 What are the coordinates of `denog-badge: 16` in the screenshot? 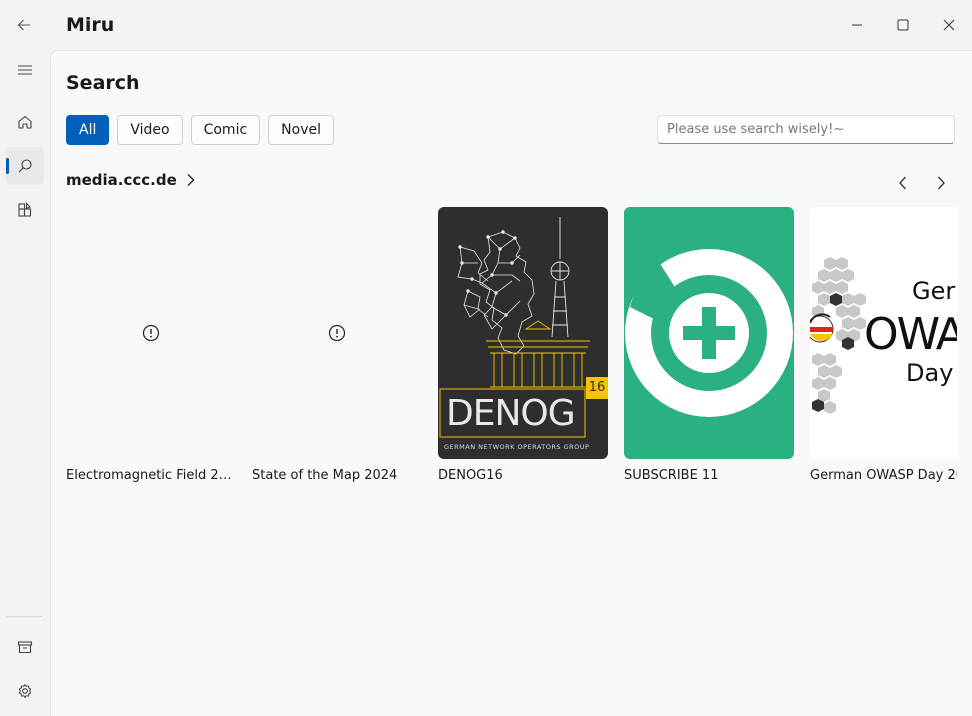 It's located at (597, 387).